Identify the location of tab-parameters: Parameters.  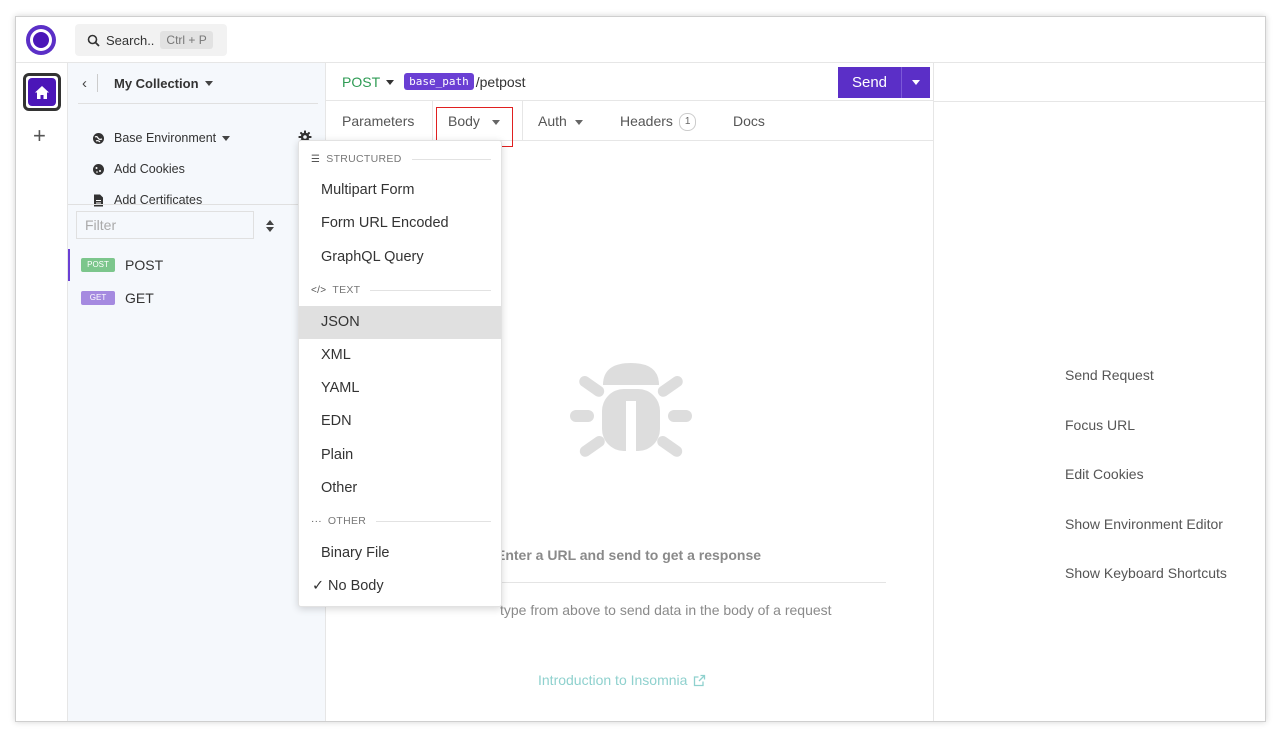
(378, 121).